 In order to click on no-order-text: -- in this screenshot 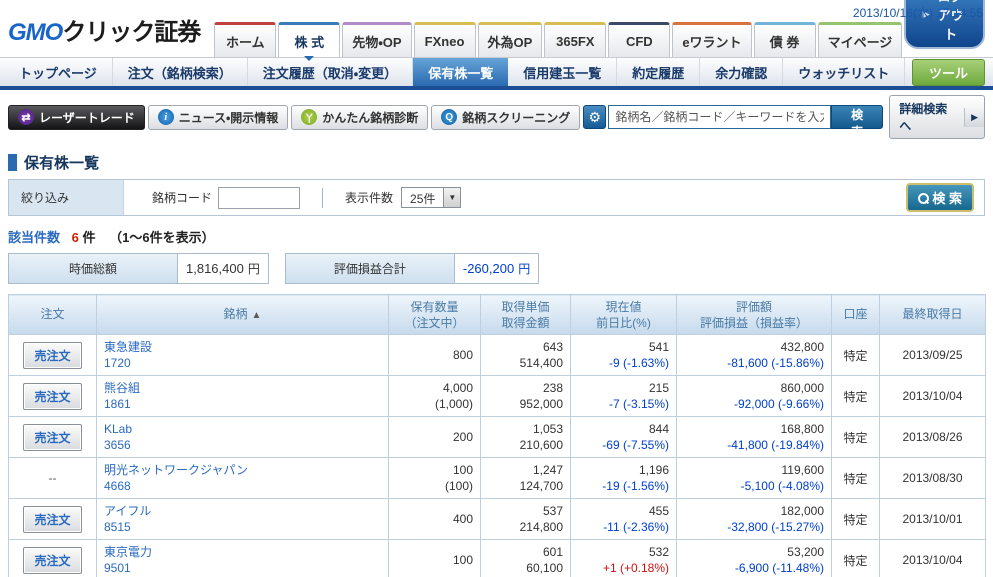, I will do `click(52, 478)`.